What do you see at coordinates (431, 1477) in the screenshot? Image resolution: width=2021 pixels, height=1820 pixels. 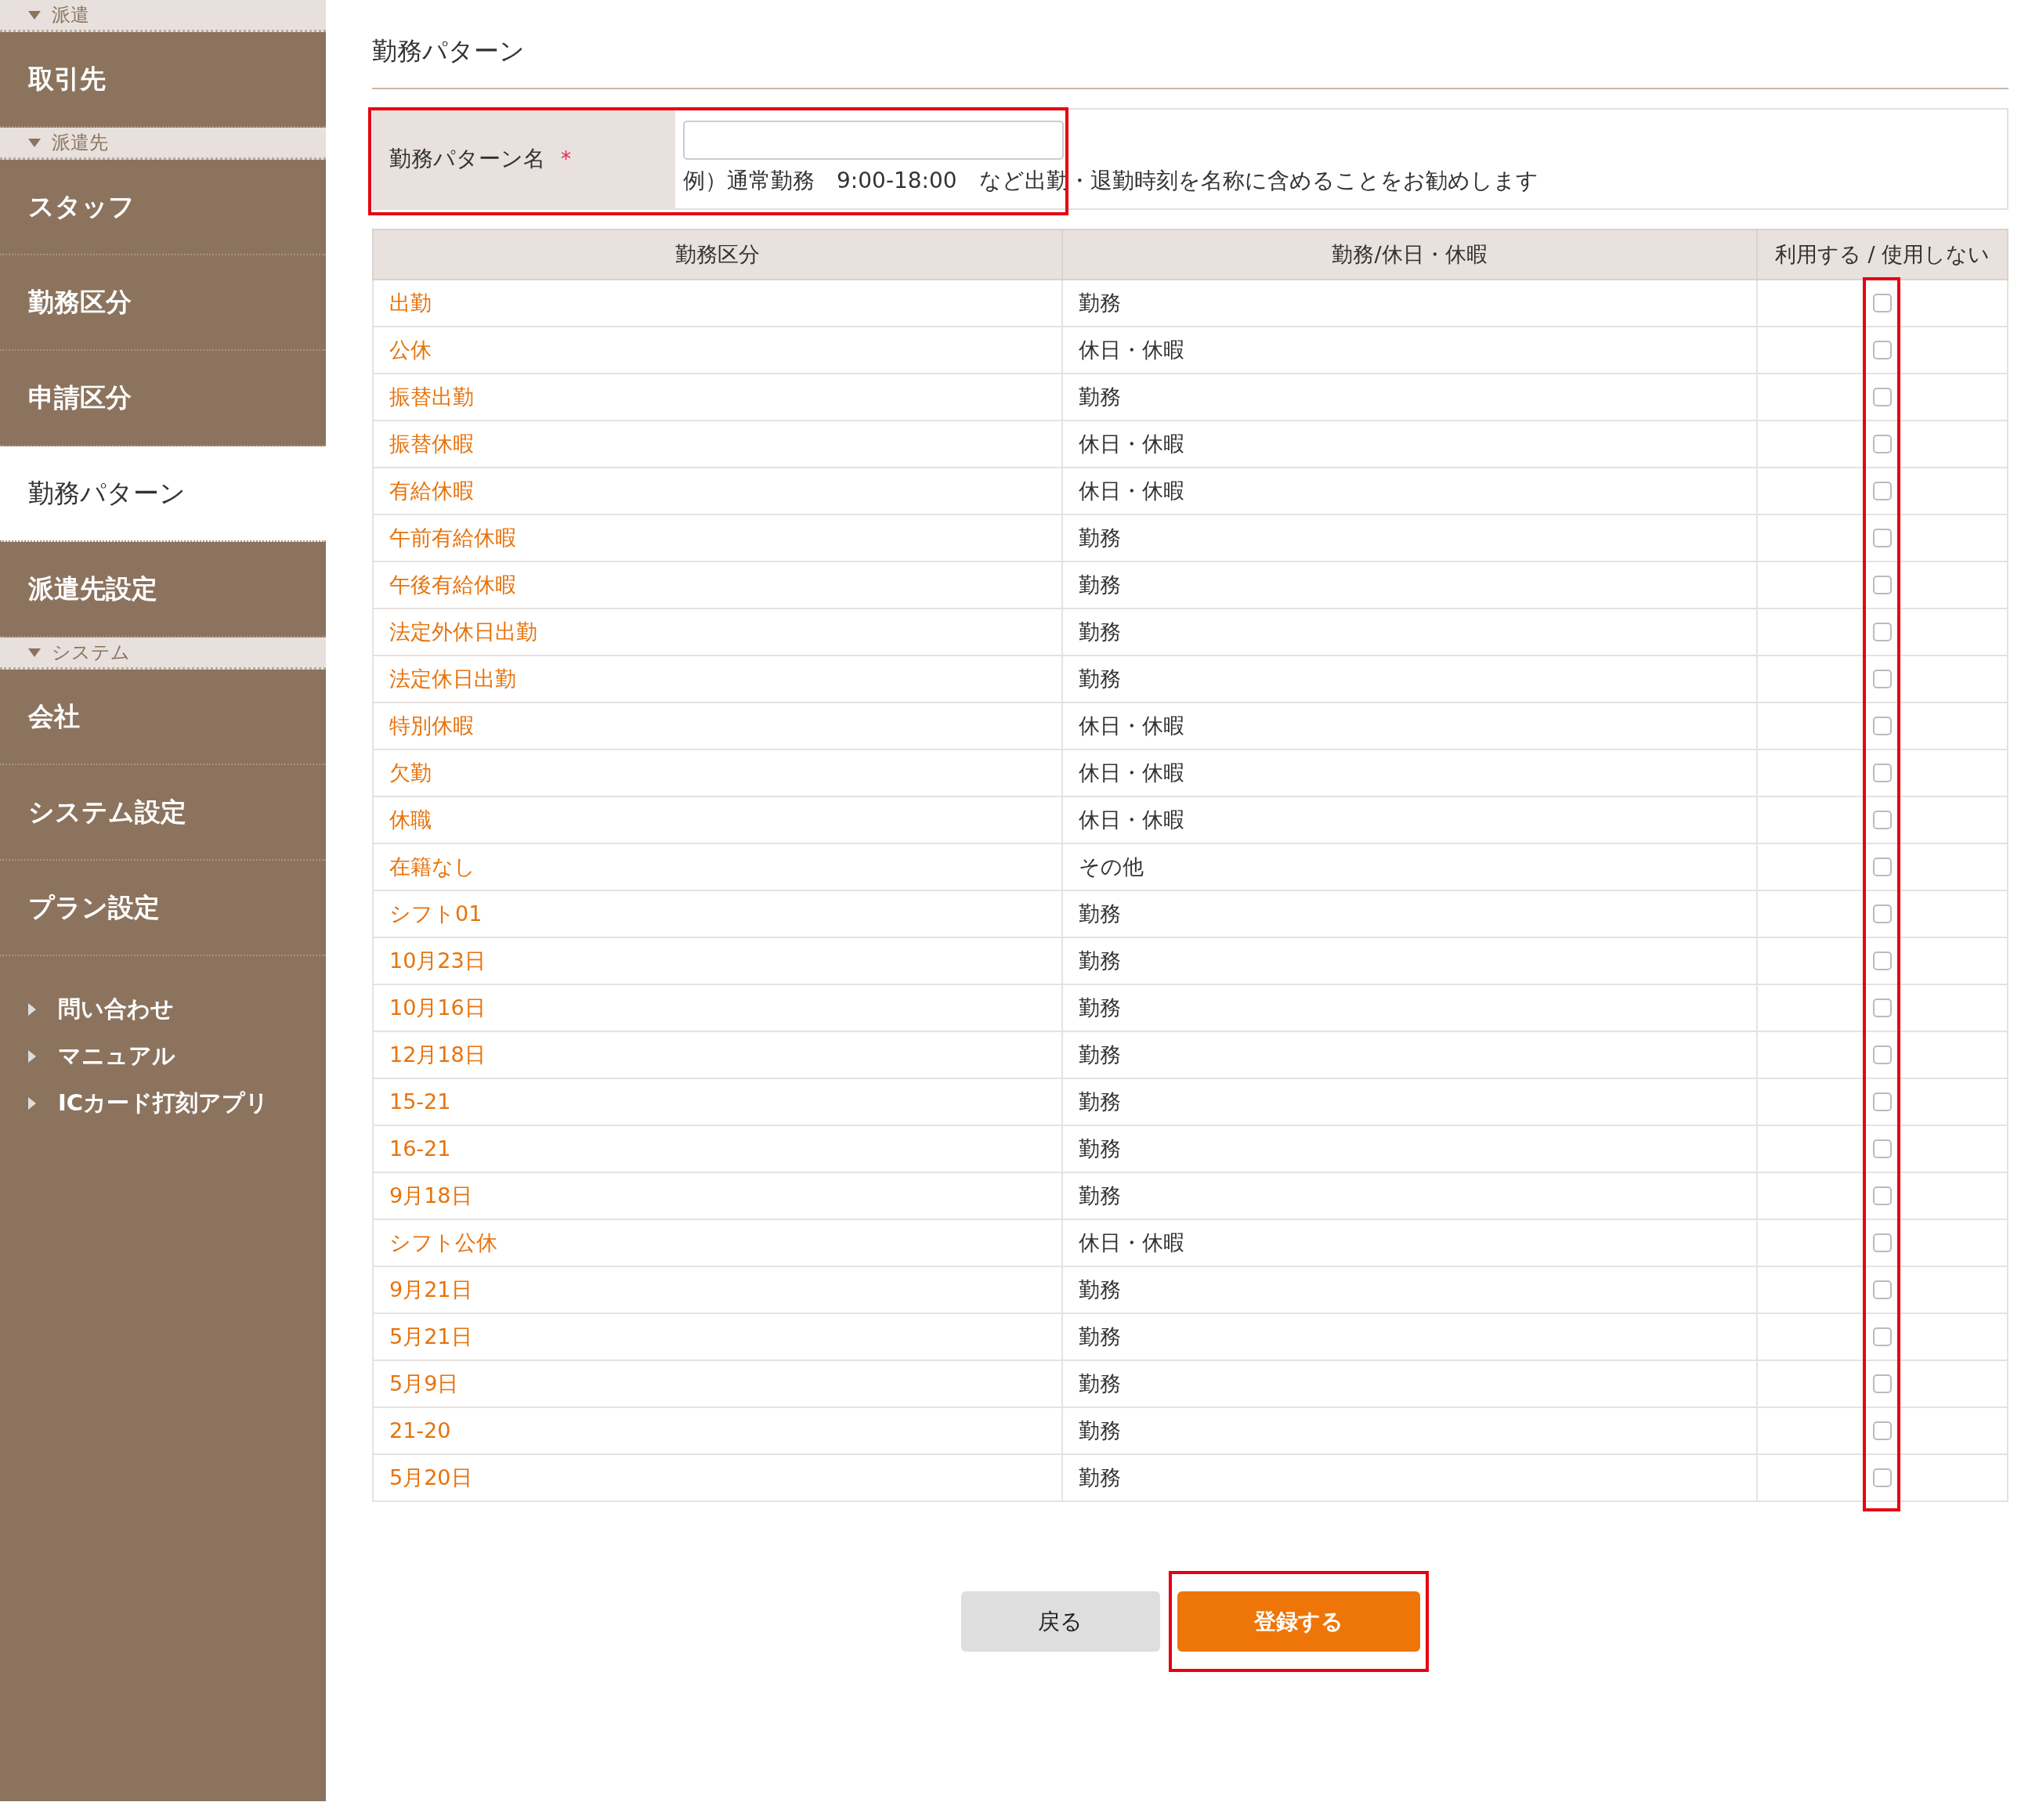 I see `row-link: 5月20日` at bounding box center [431, 1477].